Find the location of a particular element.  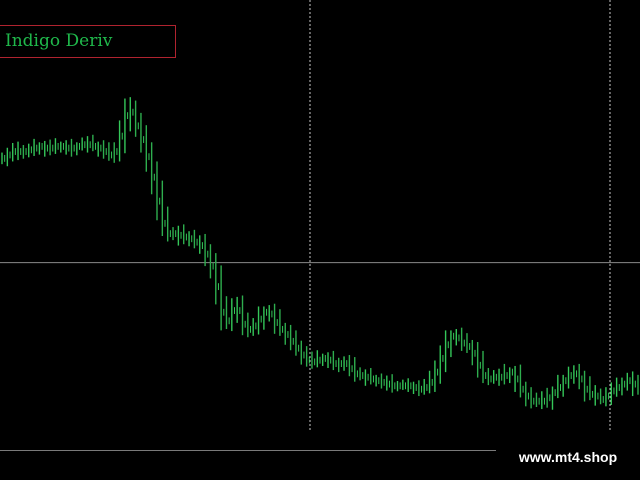

indicator-legend: Indigo Deriv is located at coordinates (88, 41).